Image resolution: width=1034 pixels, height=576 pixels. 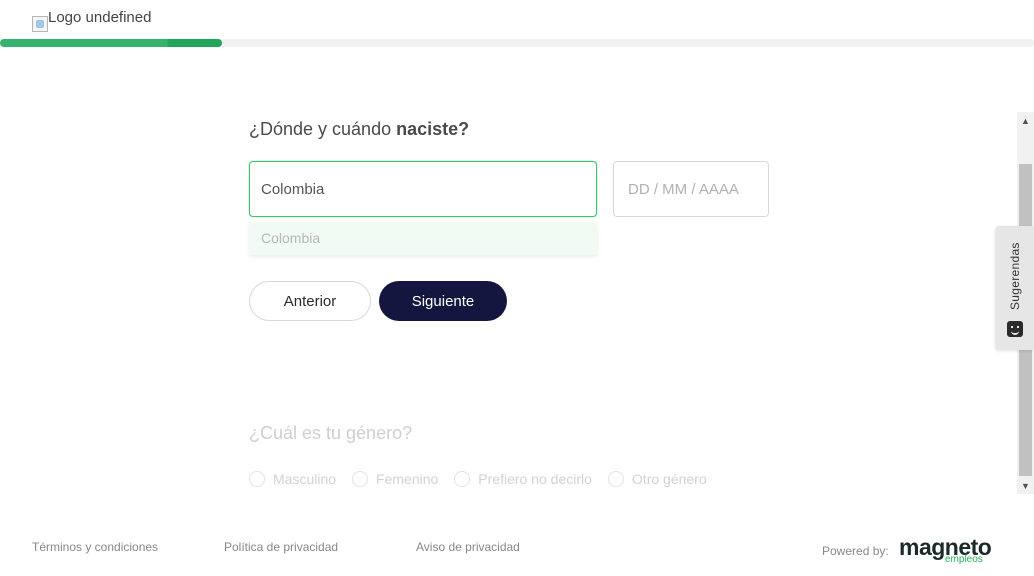 What do you see at coordinates (855, 551) in the screenshot?
I see `powered-by-label: Powered by:` at bounding box center [855, 551].